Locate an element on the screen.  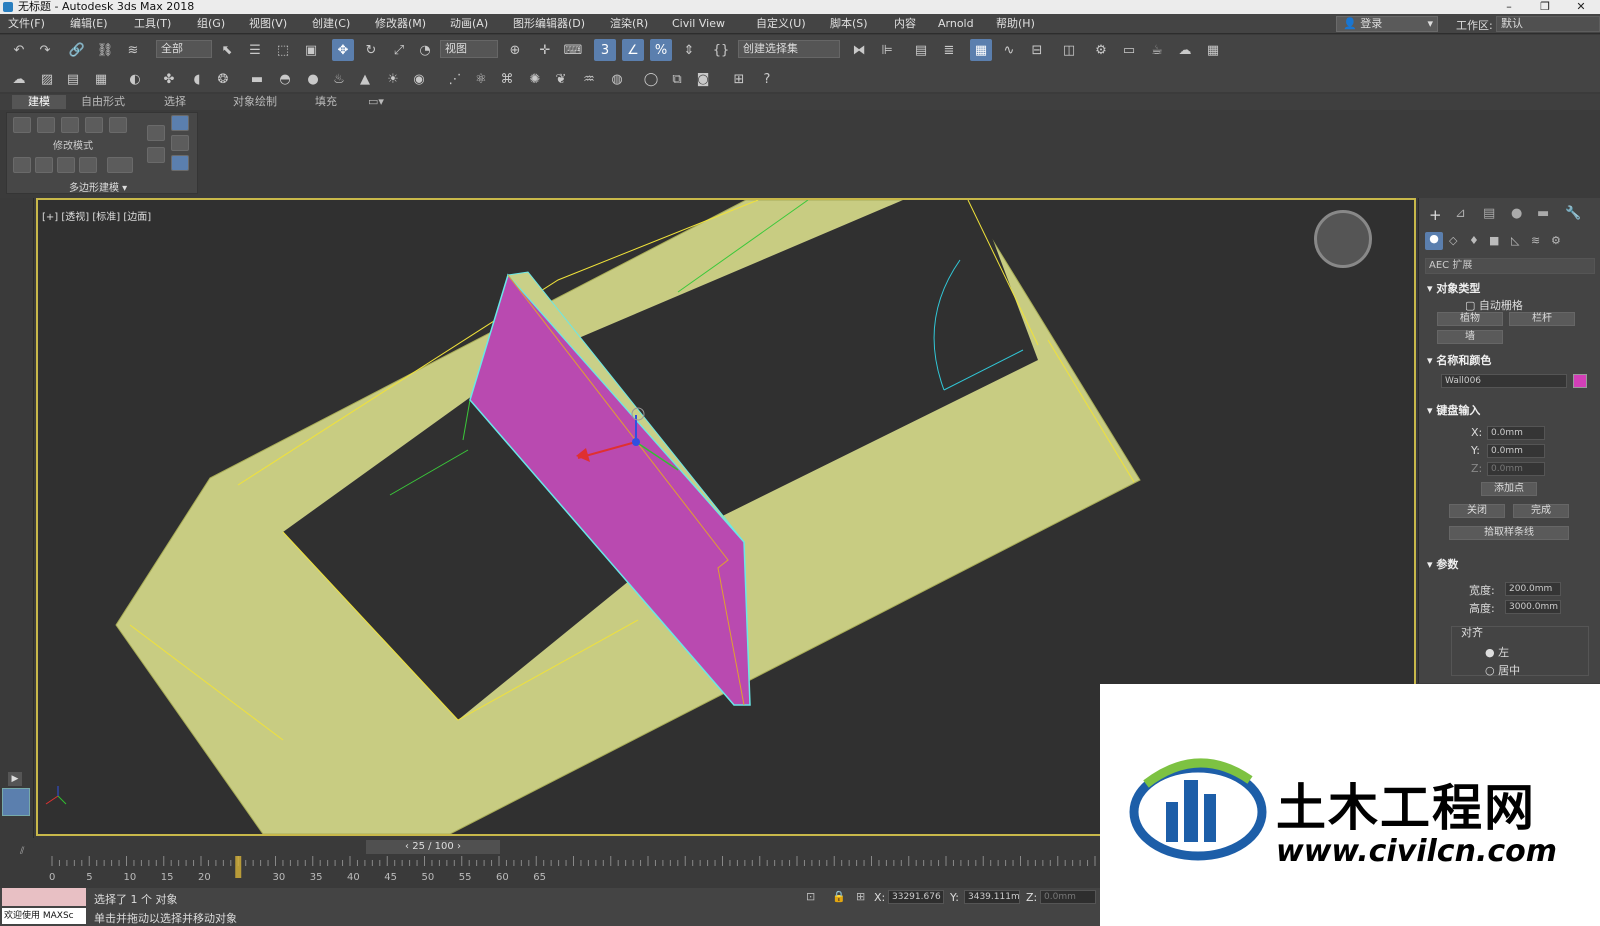
layer-explorer-icon: ▤ is located at coordinates (921, 50).